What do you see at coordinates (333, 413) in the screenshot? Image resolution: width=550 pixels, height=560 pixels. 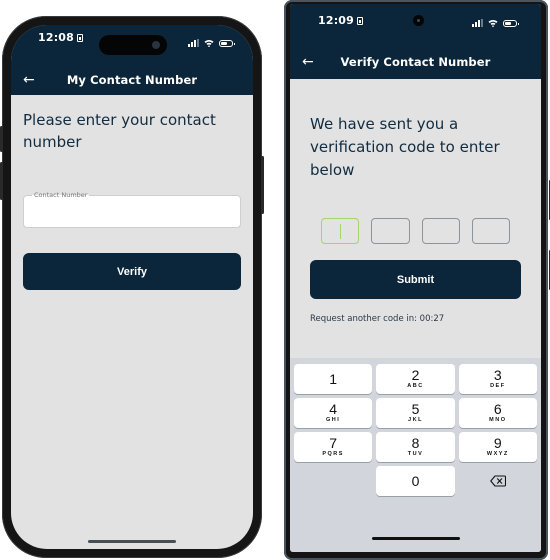 I see `key-4: 4 GHI` at bounding box center [333, 413].